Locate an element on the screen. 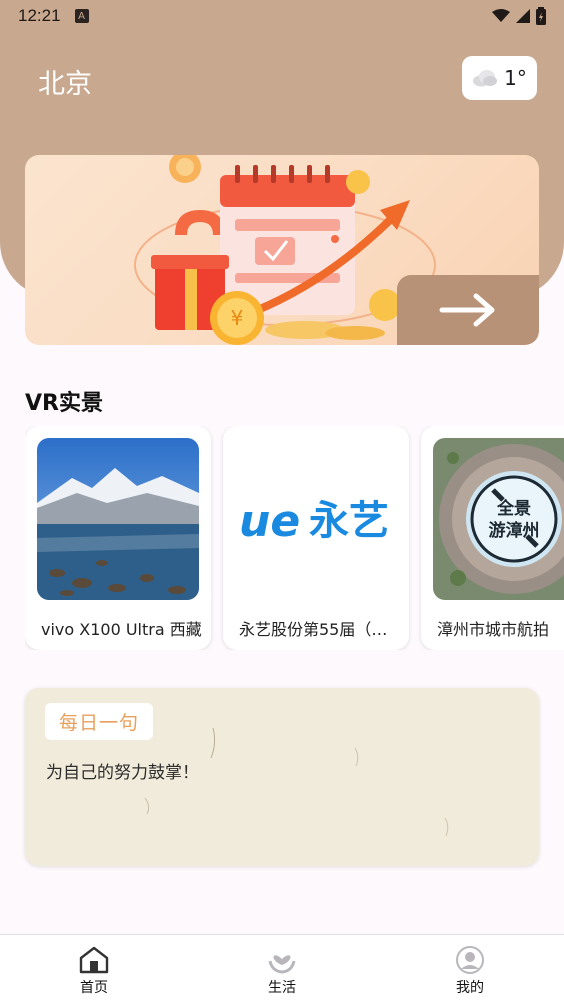 Image resolution: width=564 pixels, height=1004 pixels. weather-chip: 1° is located at coordinates (499, 78).